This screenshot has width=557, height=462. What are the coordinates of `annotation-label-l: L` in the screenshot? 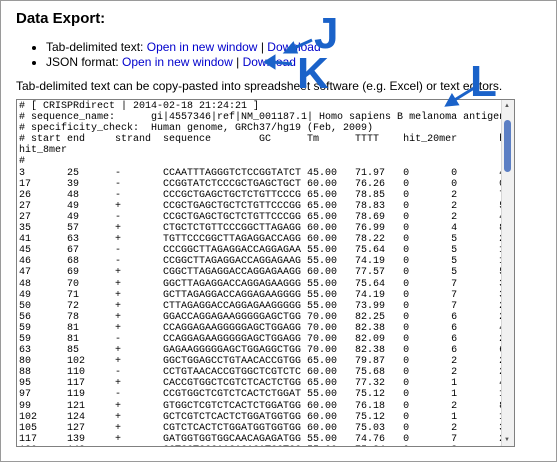 It's located at (483, 81).